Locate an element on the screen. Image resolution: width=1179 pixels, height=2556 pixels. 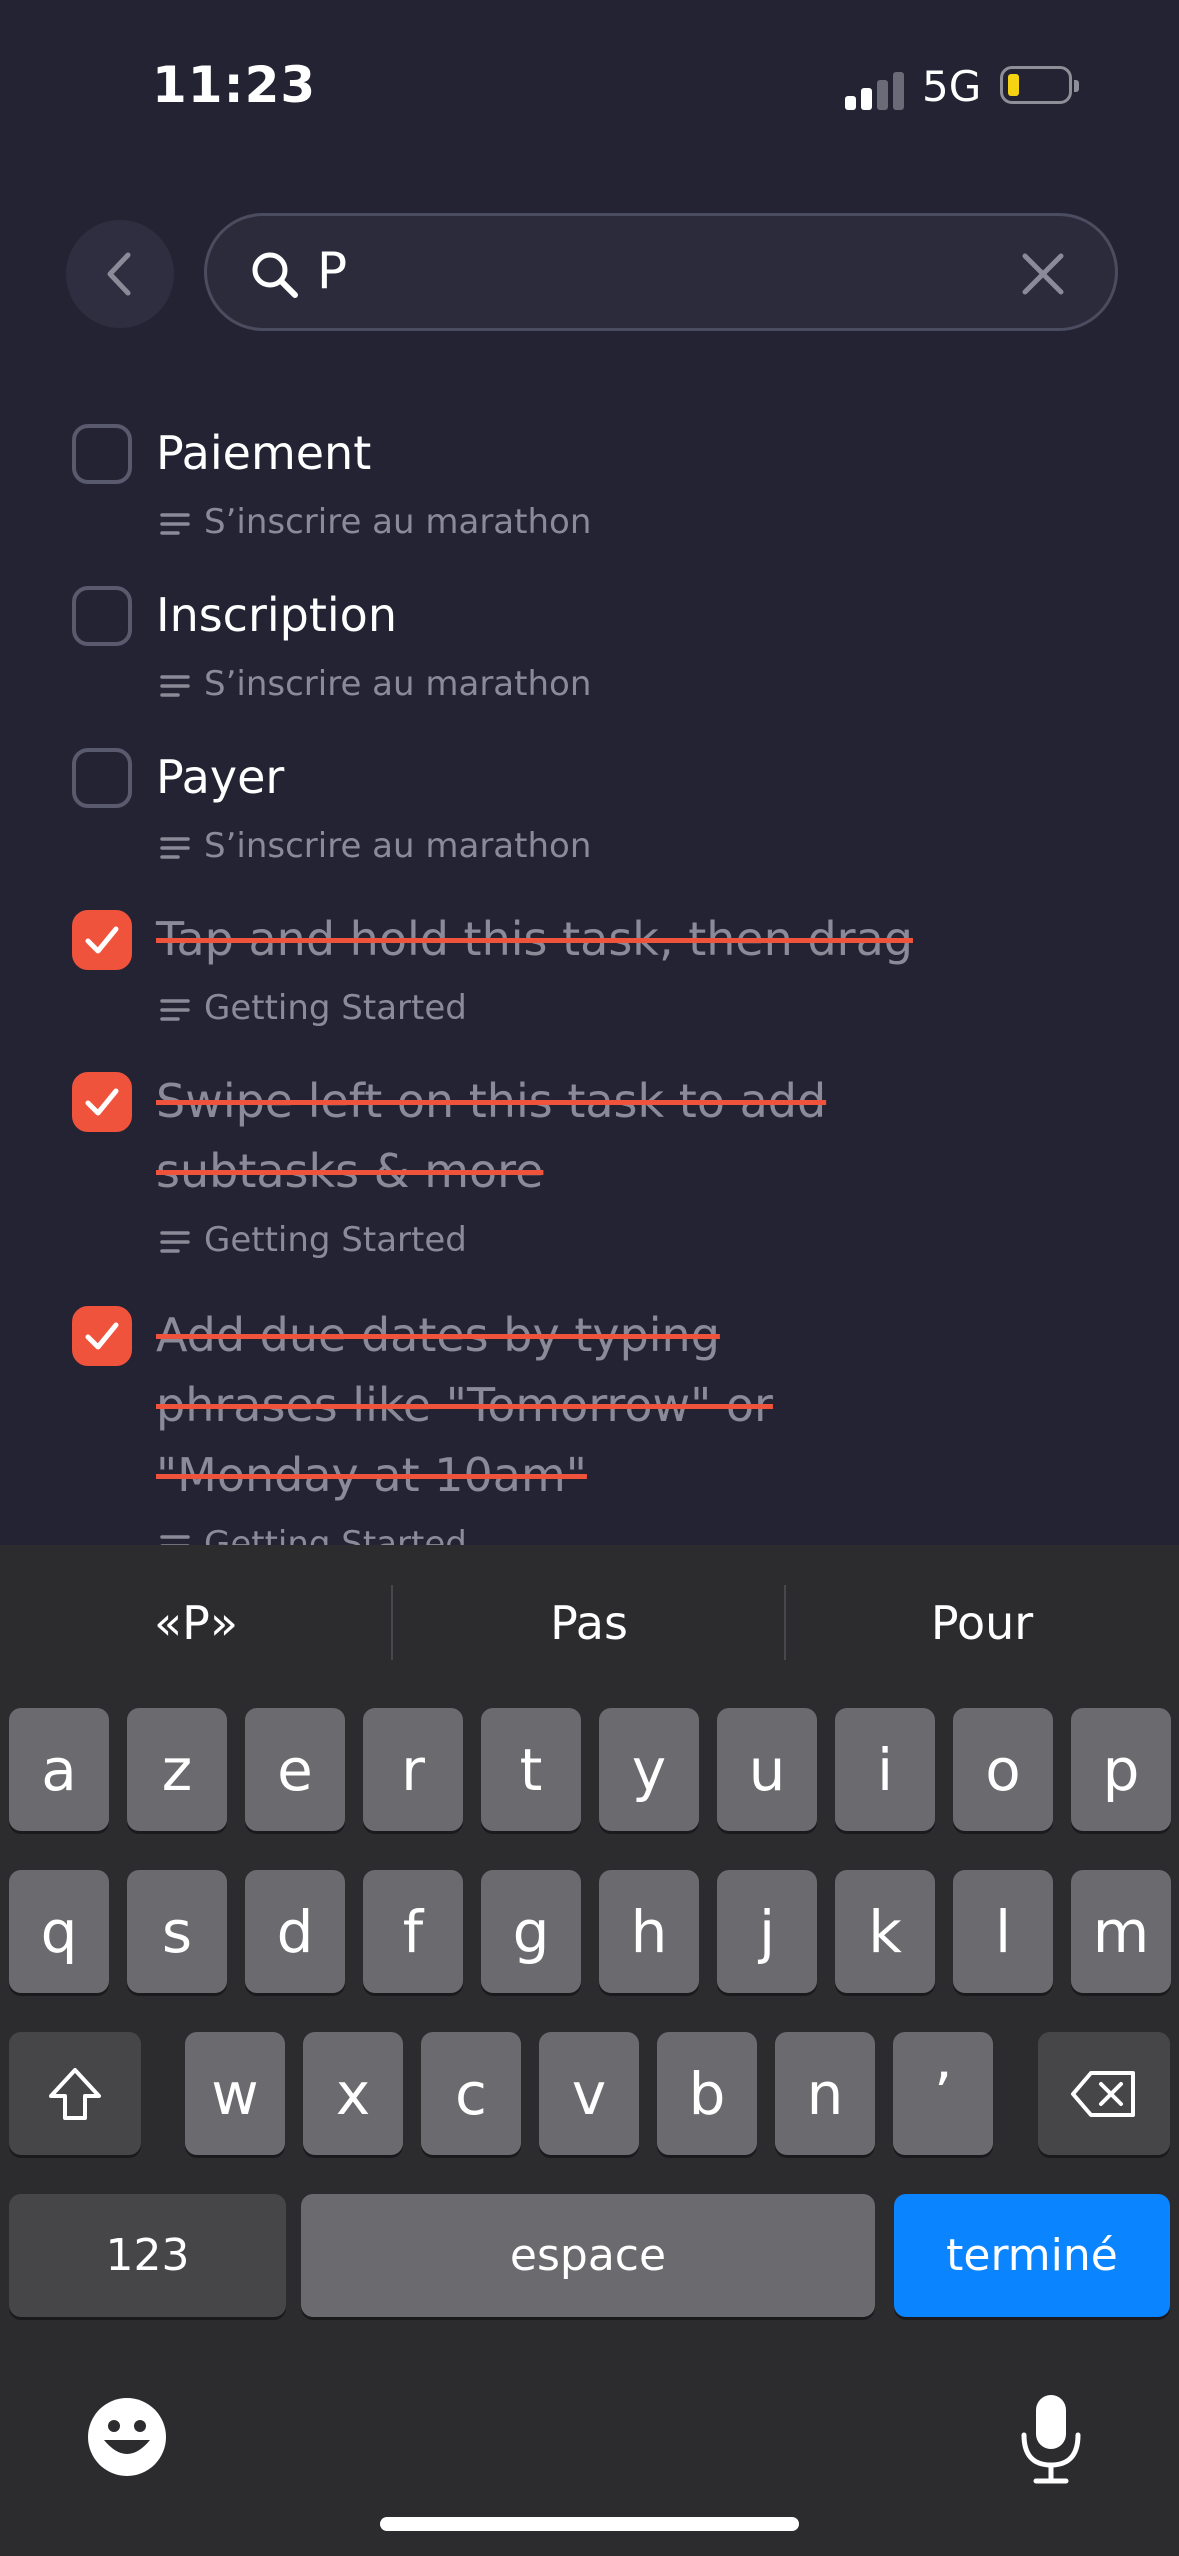
task-title: Inscription is located at coordinates (276, 615).